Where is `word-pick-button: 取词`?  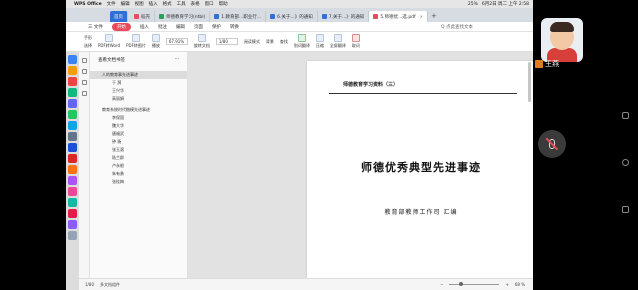
word-pick-button: 取词 is located at coordinates (355, 41).